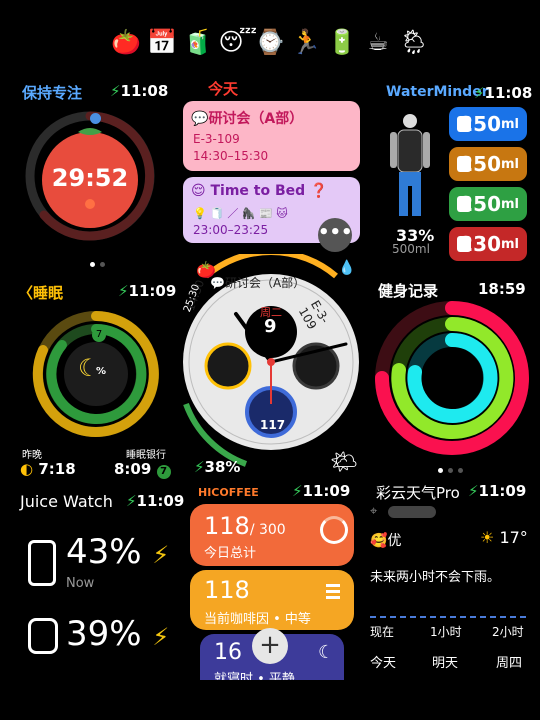 This screenshot has width=540, height=720. What do you see at coordinates (200, 119) in the screenshot?
I see `chat-bubble-icon: 💬` at bounding box center [200, 119].